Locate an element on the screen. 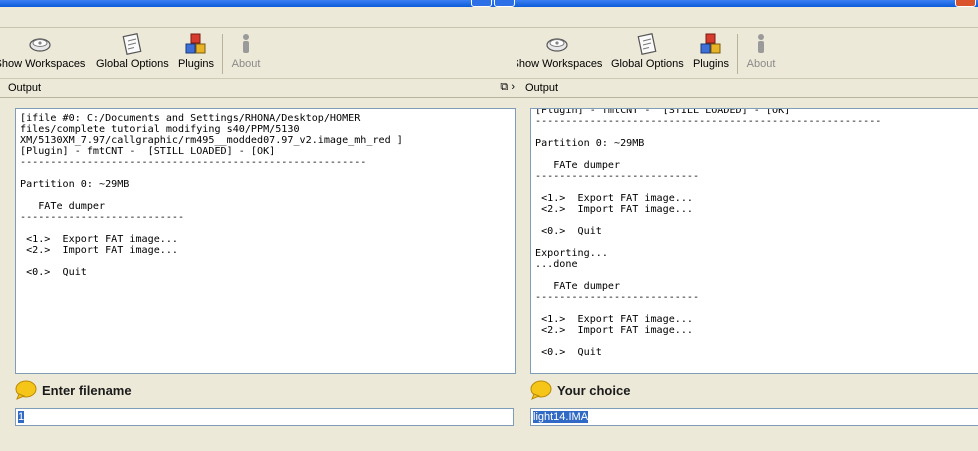  prompt-row: Your choice is located at coordinates (580, 390).